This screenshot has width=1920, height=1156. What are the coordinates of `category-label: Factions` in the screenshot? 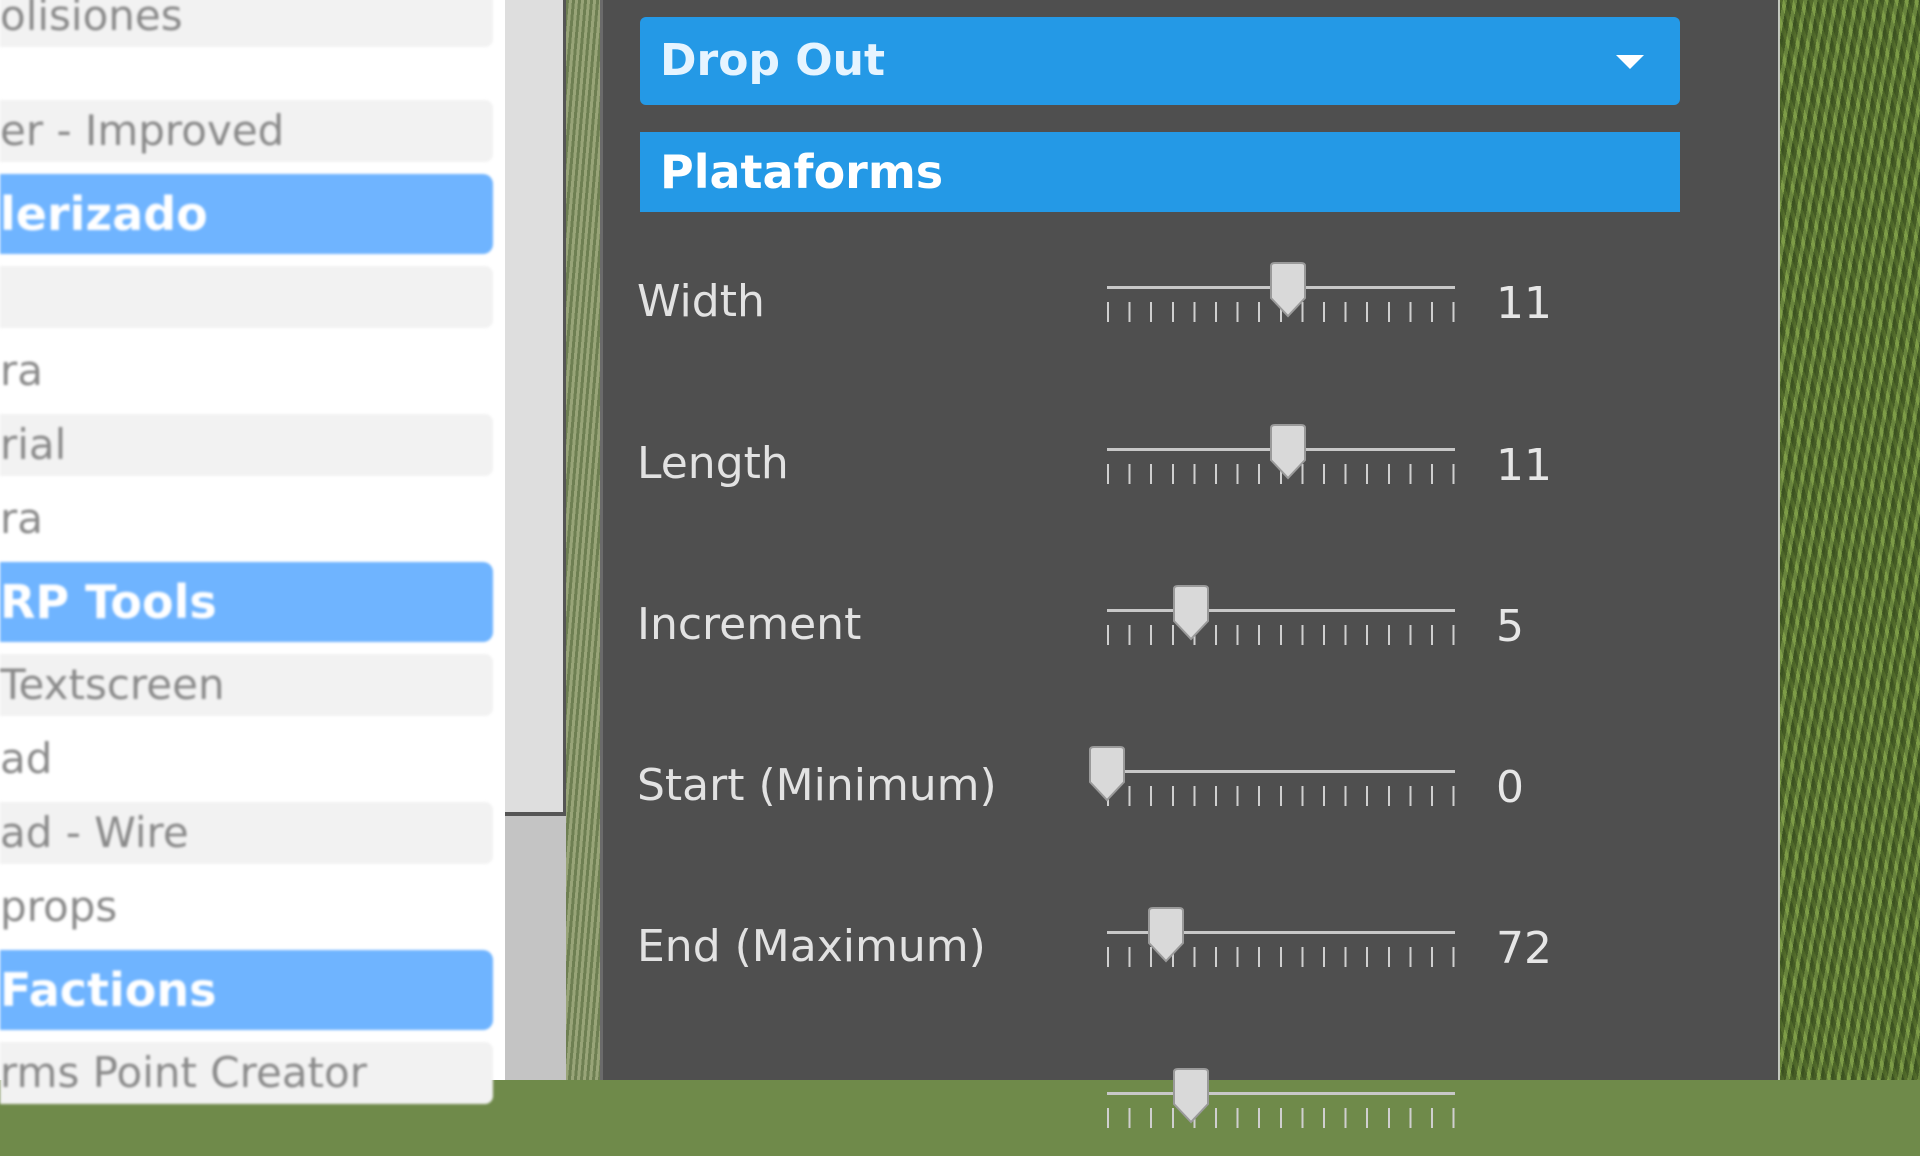 It's located at (108, 990).